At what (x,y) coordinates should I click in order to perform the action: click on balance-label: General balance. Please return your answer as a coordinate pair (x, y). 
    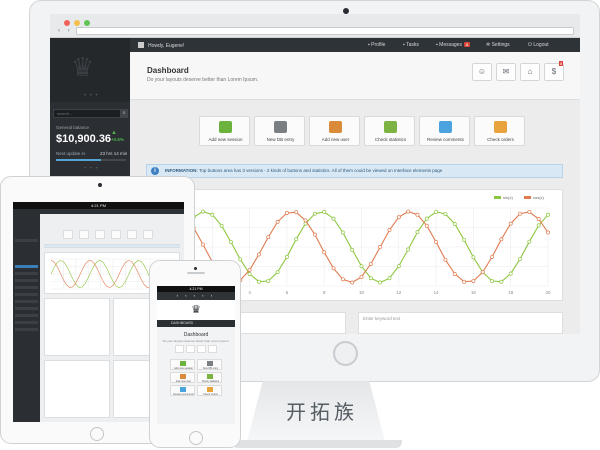
    Looking at the image, I should click on (73, 127).